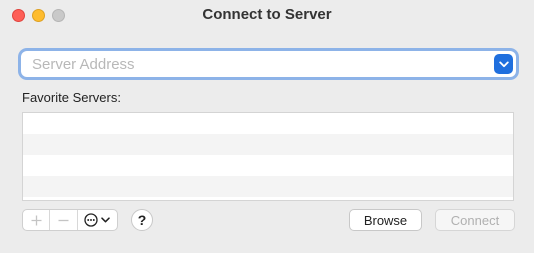  What do you see at coordinates (91, 220) in the screenshot?
I see `ellipsis-circle-icon` at bounding box center [91, 220].